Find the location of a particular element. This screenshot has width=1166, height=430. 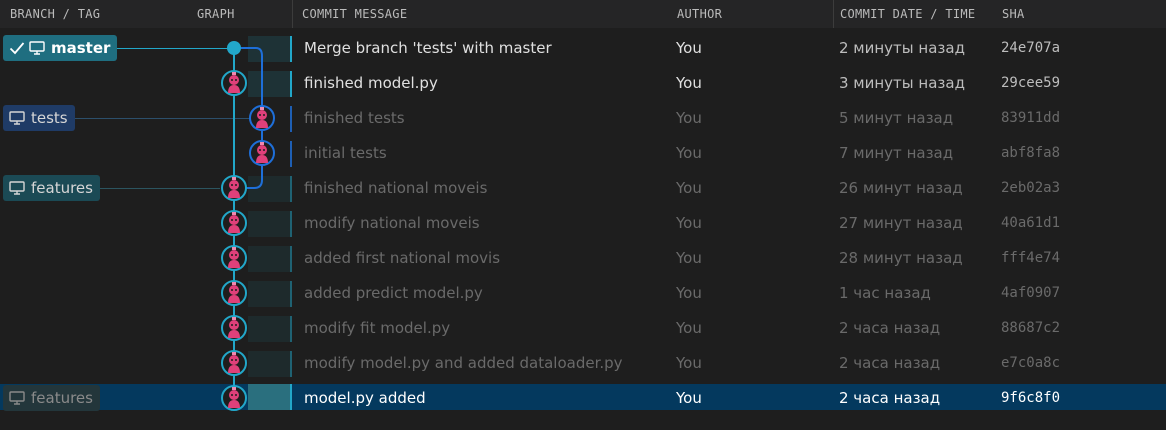

commit-sha: 9f6c8f0 is located at coordinates (1030, 398).